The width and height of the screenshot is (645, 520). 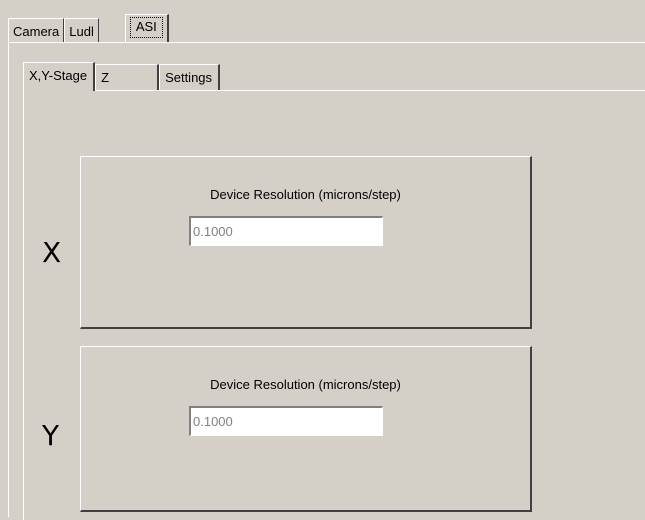 What do you see at coordinates (52, 252) in the screenshot?
I see `x-axis-letter: X` at bounding box center [52, 252].